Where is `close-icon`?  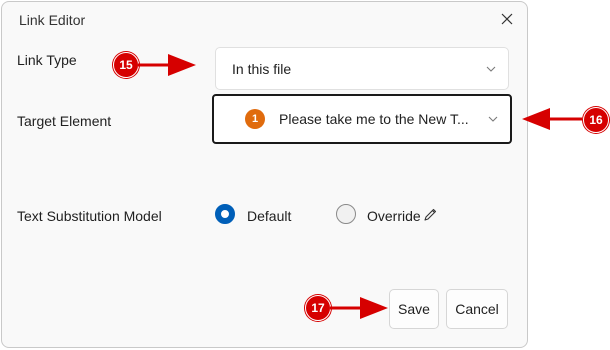
close-icon is located at coordinates (507, 19).